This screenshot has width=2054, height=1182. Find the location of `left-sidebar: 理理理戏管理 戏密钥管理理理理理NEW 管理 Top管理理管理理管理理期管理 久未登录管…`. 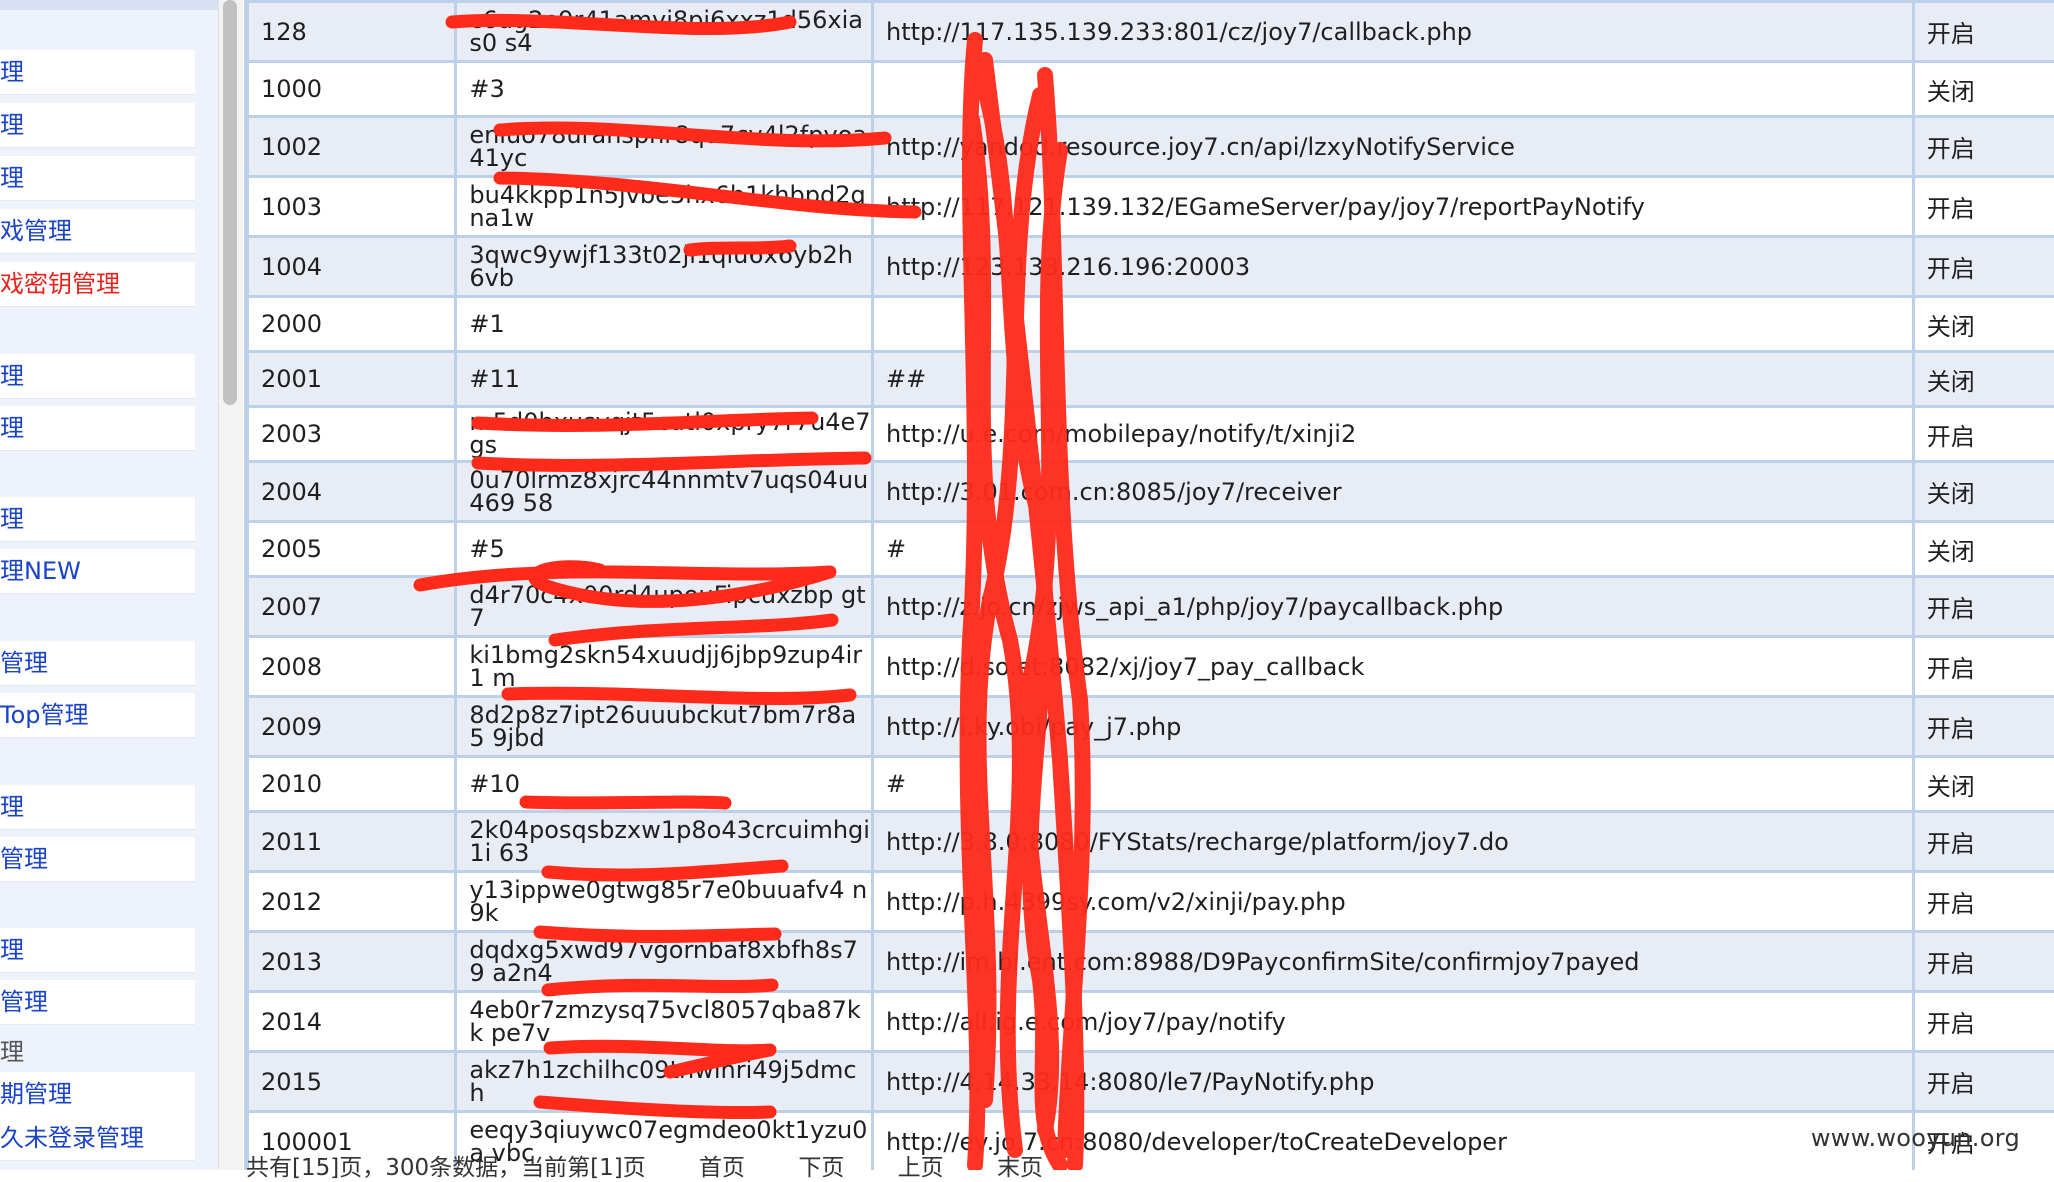

left-sidebar: 理理理戏管理 戏密钥管理理理理理NEW 管理 Top管理理管理理管理理期管理 久未登录管… is located at coordinates (109, 585).